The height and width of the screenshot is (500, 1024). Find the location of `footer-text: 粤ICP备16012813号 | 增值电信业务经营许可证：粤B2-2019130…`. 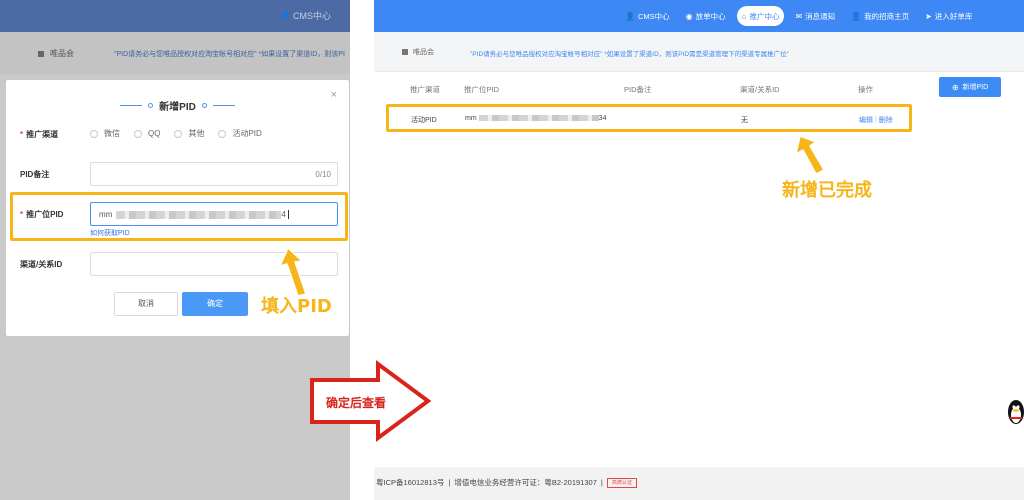

footer-text: 粤ICP备16012813号 | 增值电信业务经营许可证：粤B2-2019130… is located at coordinates (506, 482).